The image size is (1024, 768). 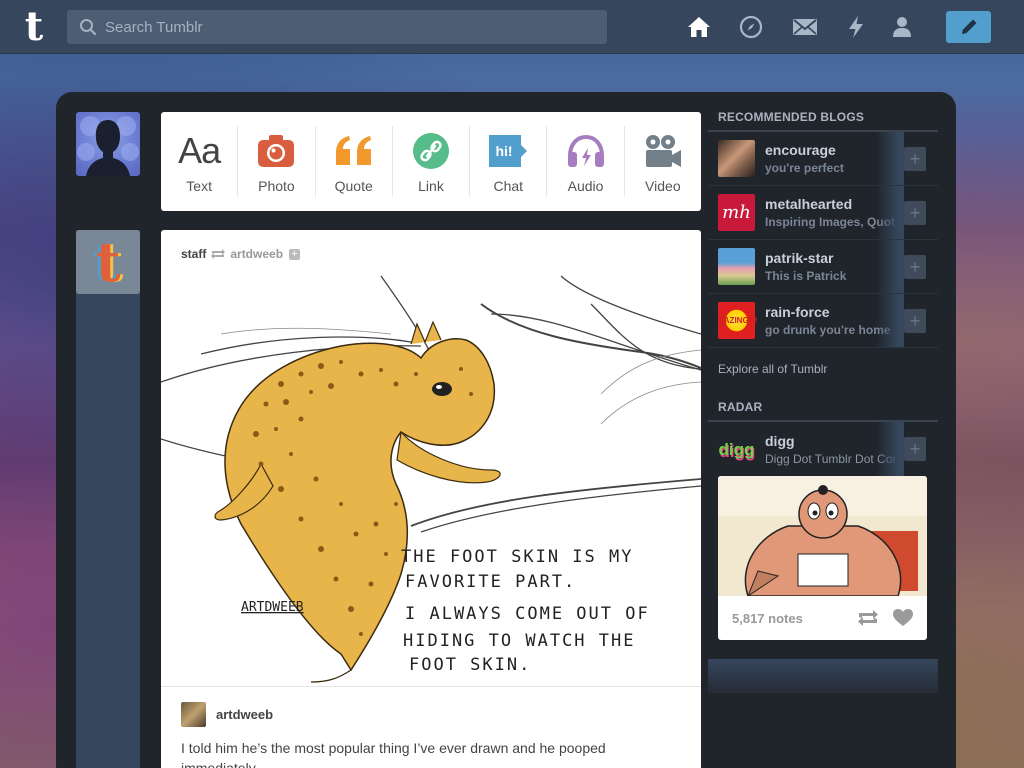 I want to click on post-divider, so click(x=431, y=686).